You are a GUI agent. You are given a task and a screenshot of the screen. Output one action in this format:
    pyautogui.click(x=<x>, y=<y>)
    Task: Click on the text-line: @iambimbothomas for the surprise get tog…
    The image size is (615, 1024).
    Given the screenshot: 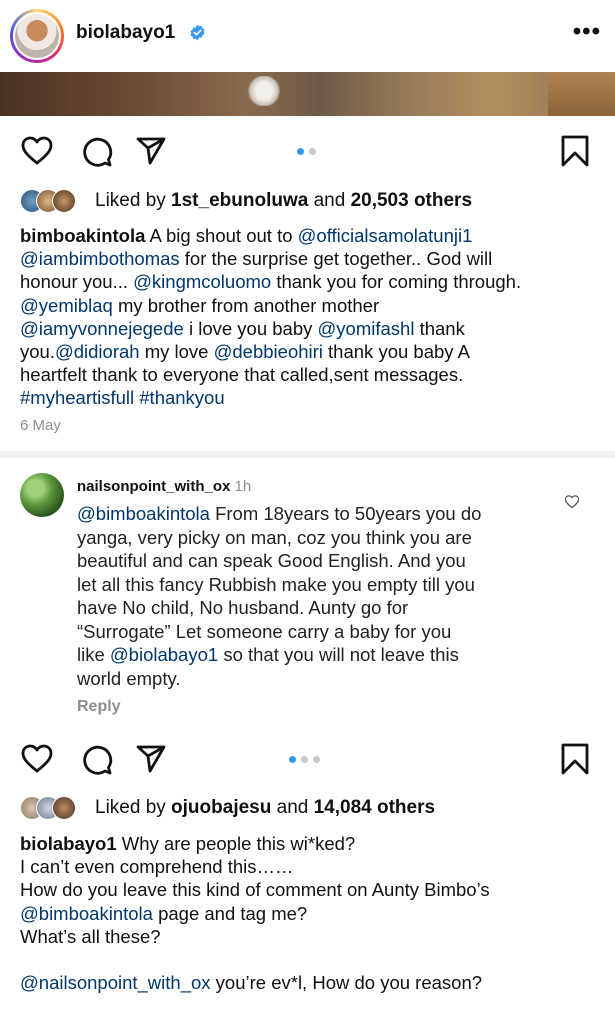 What is the action you would take?
    pyautogui.click(x=315, y=258)
    